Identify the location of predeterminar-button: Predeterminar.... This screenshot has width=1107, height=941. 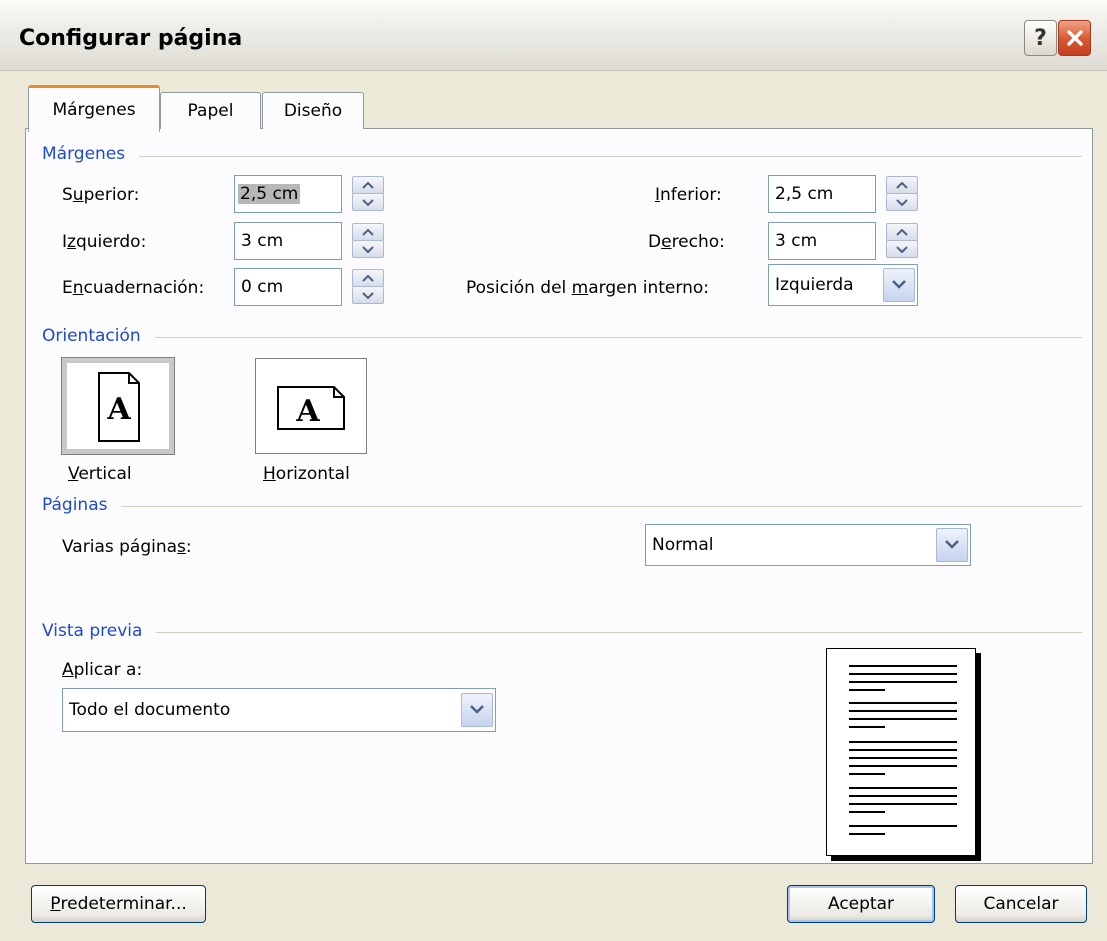
(118, 904).